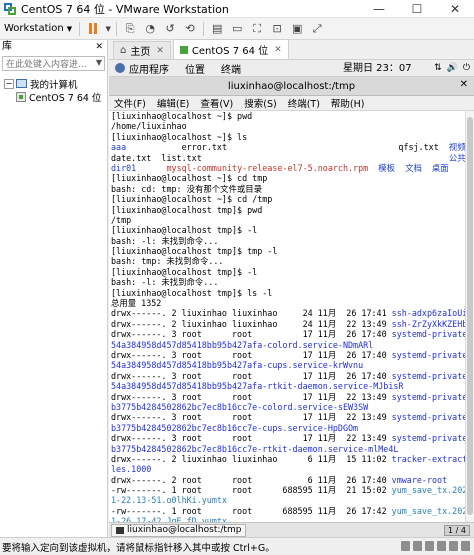 The image size is (474, 555). What do you see at coordinates (130, 29) in the screenshot?
I see `send-ctrl-alt-del-icon: ⎘` at bounding box center [130, 29].